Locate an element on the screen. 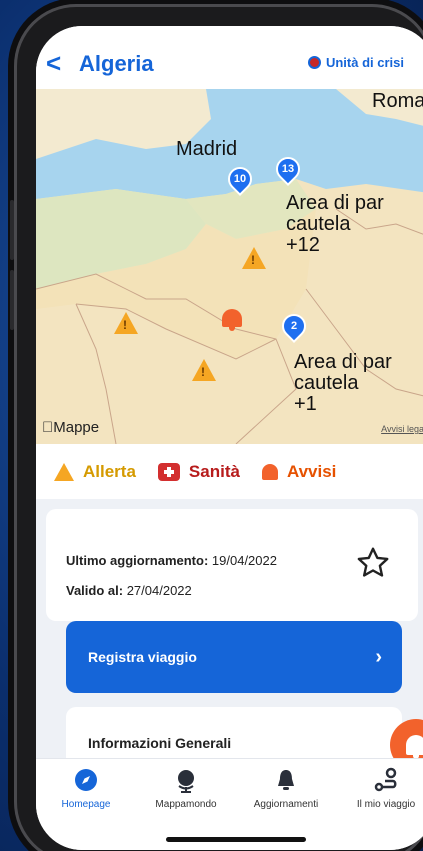 The width and height of the screenshot is (423, 851). globe-icon is located at coordinates (186, 781).